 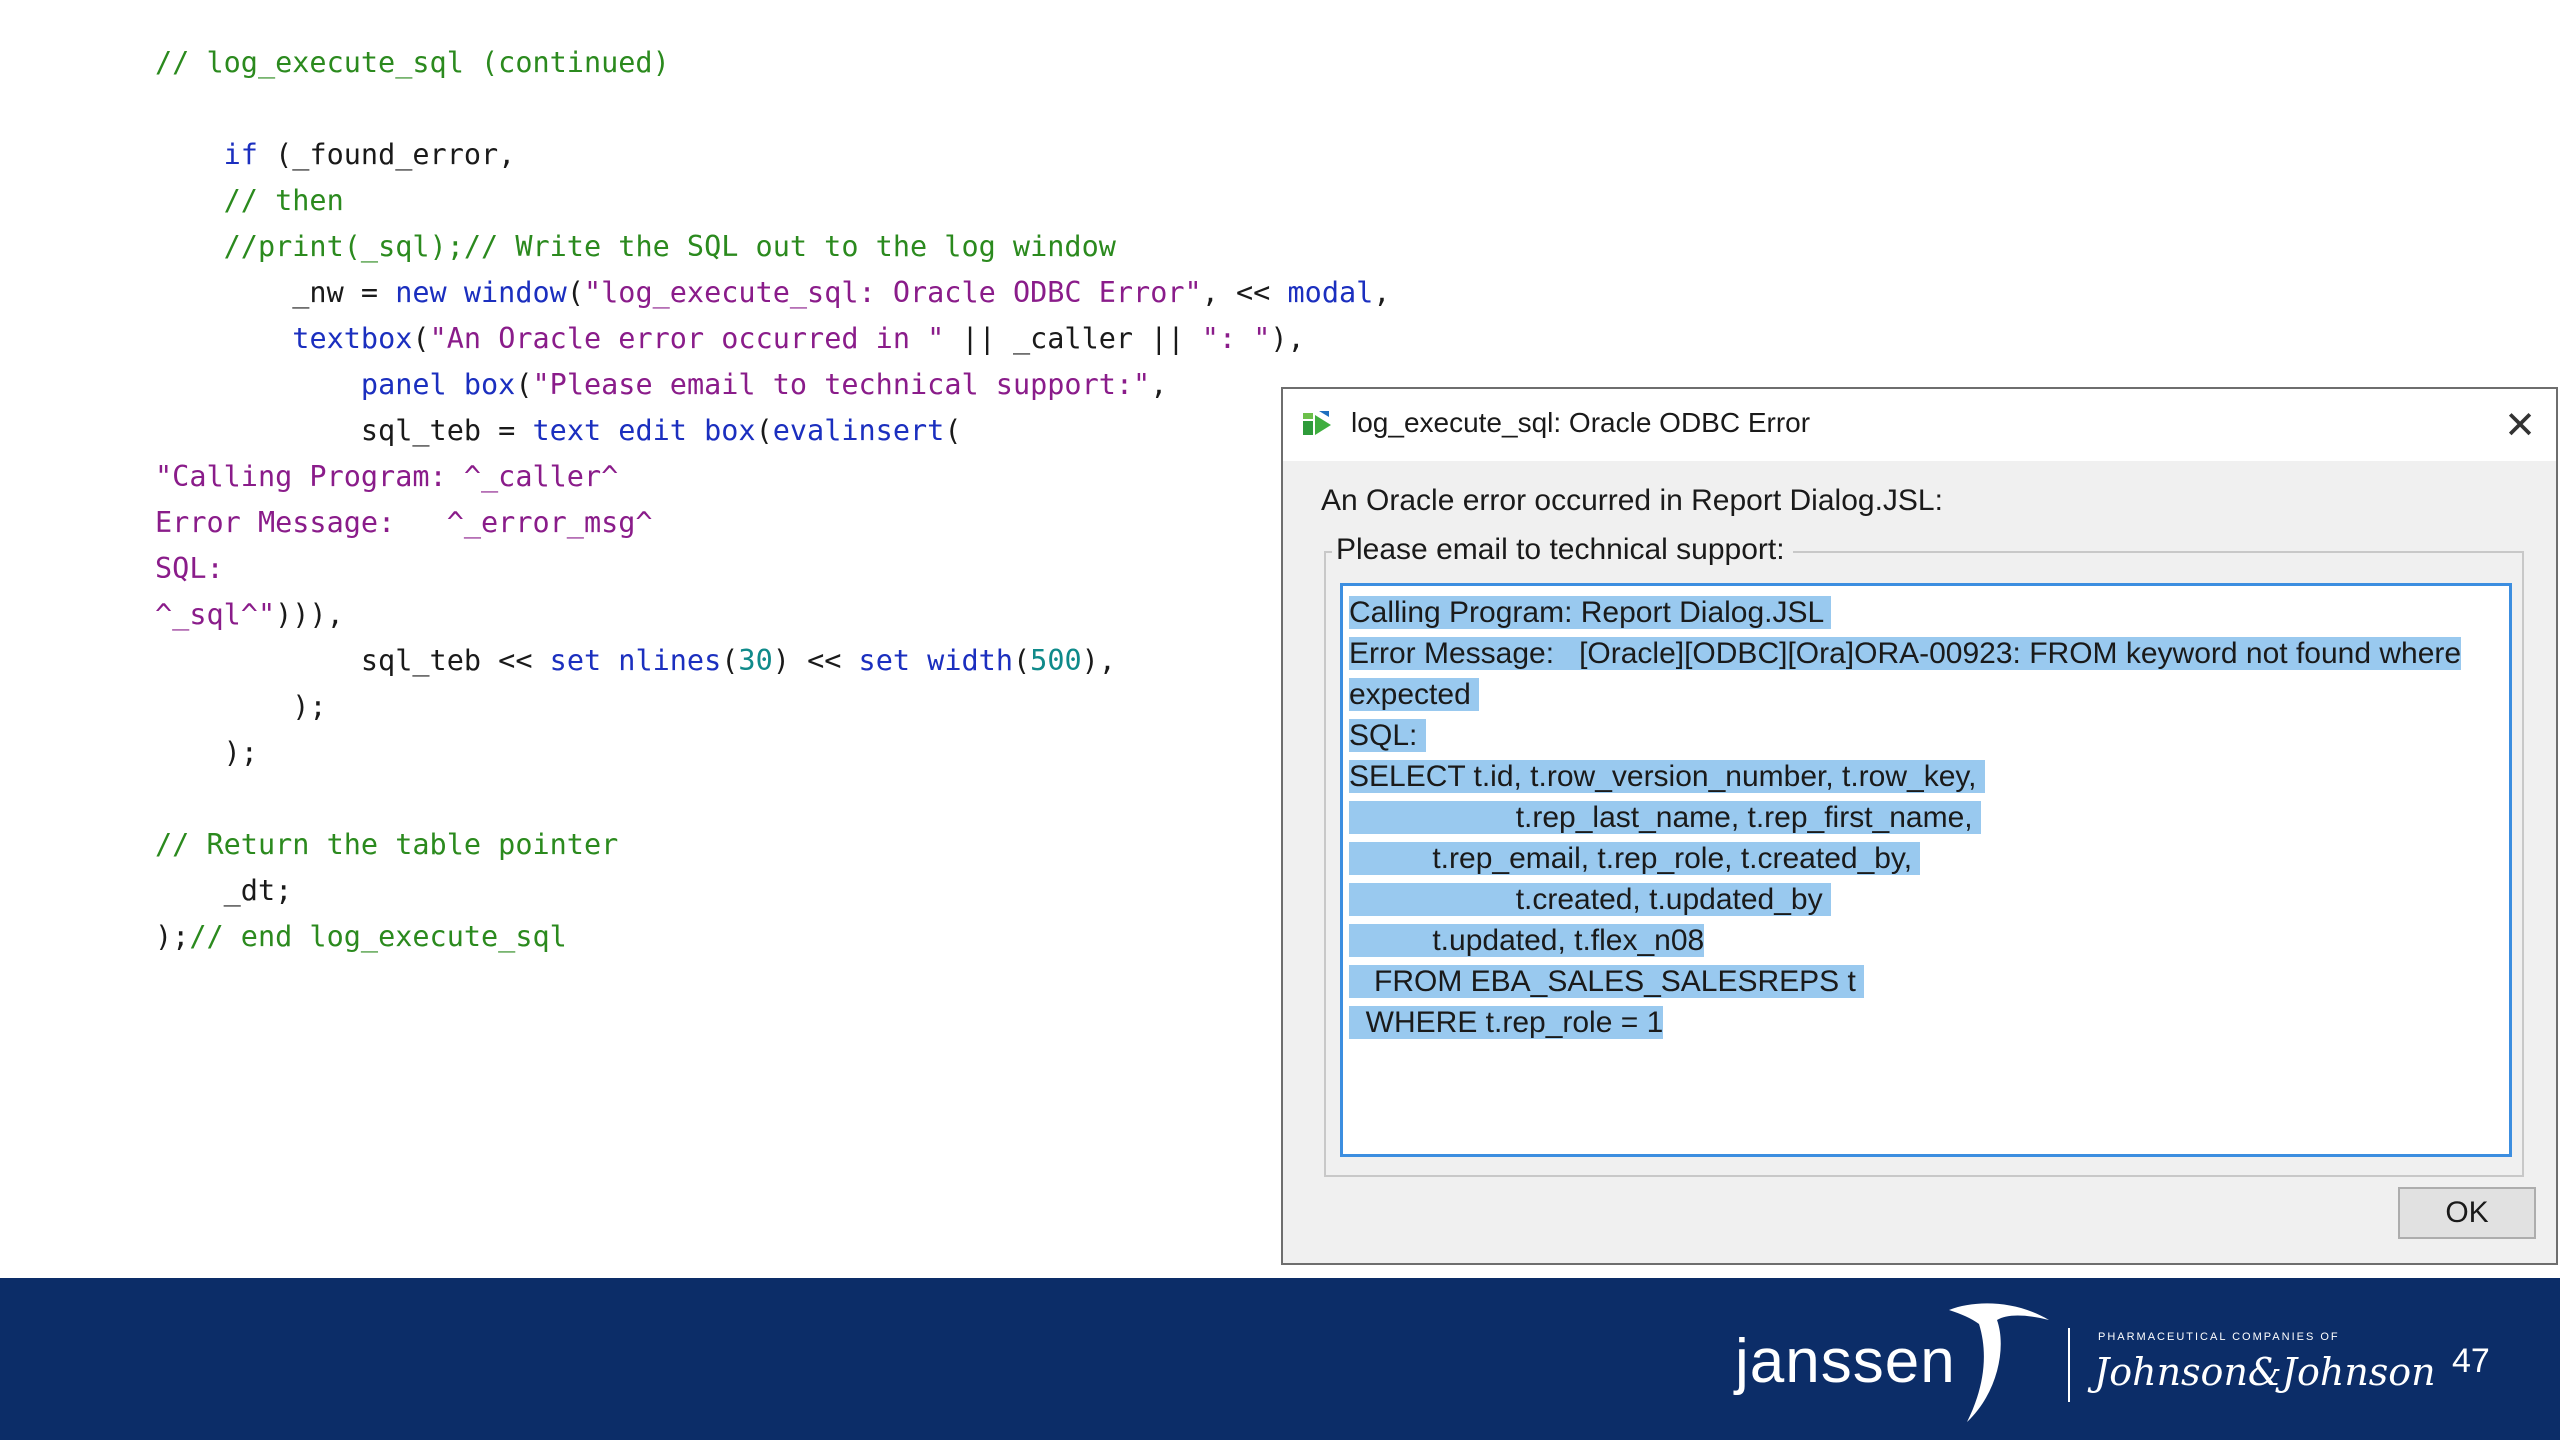 I want to click on text-line: FROM EBA_SALES_SALESREPS t, so click(x=1926, y=981).